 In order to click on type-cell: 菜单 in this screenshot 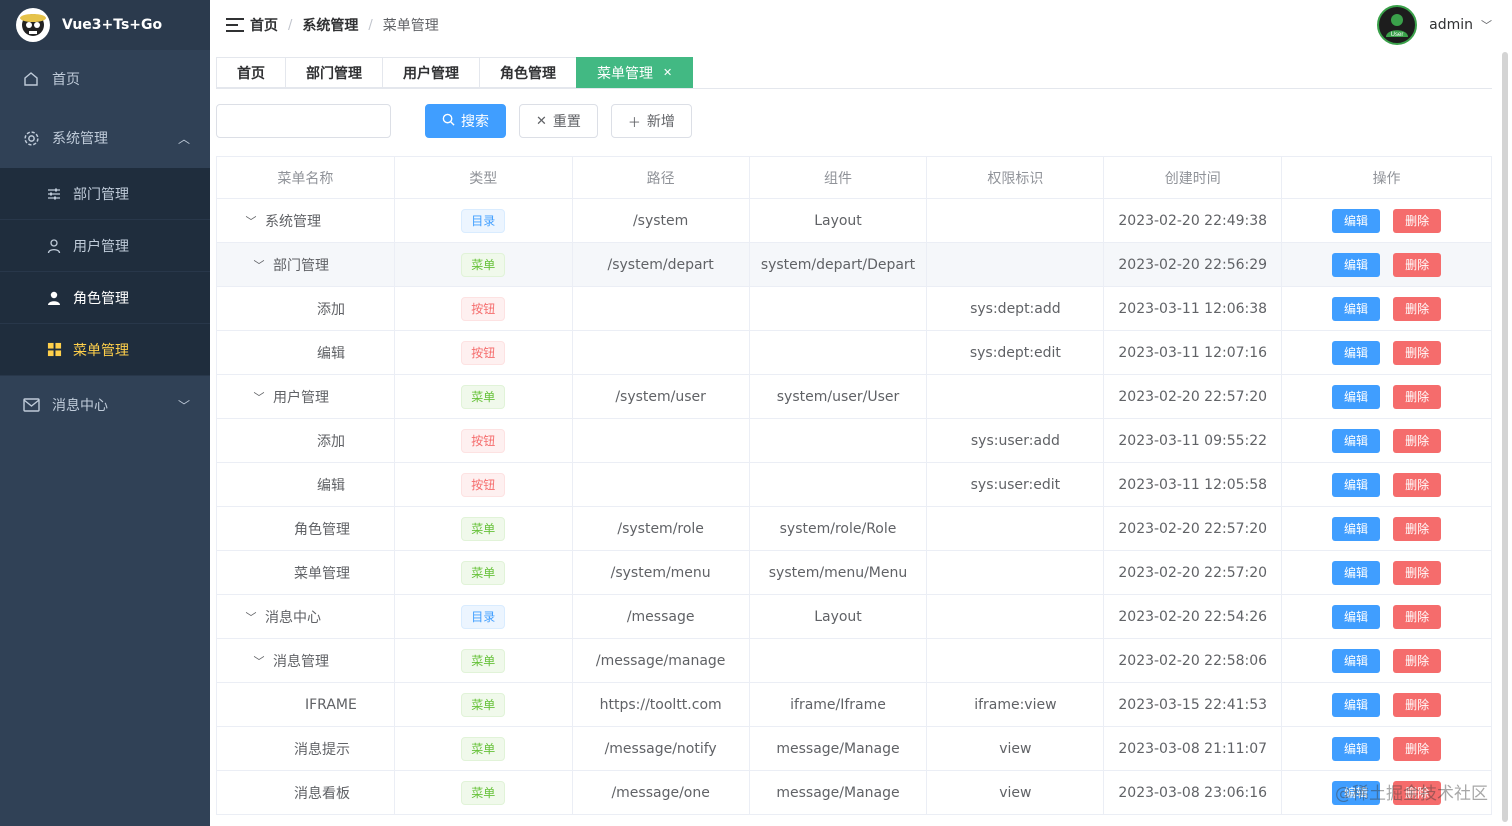, I will do `click(484, 572)`.